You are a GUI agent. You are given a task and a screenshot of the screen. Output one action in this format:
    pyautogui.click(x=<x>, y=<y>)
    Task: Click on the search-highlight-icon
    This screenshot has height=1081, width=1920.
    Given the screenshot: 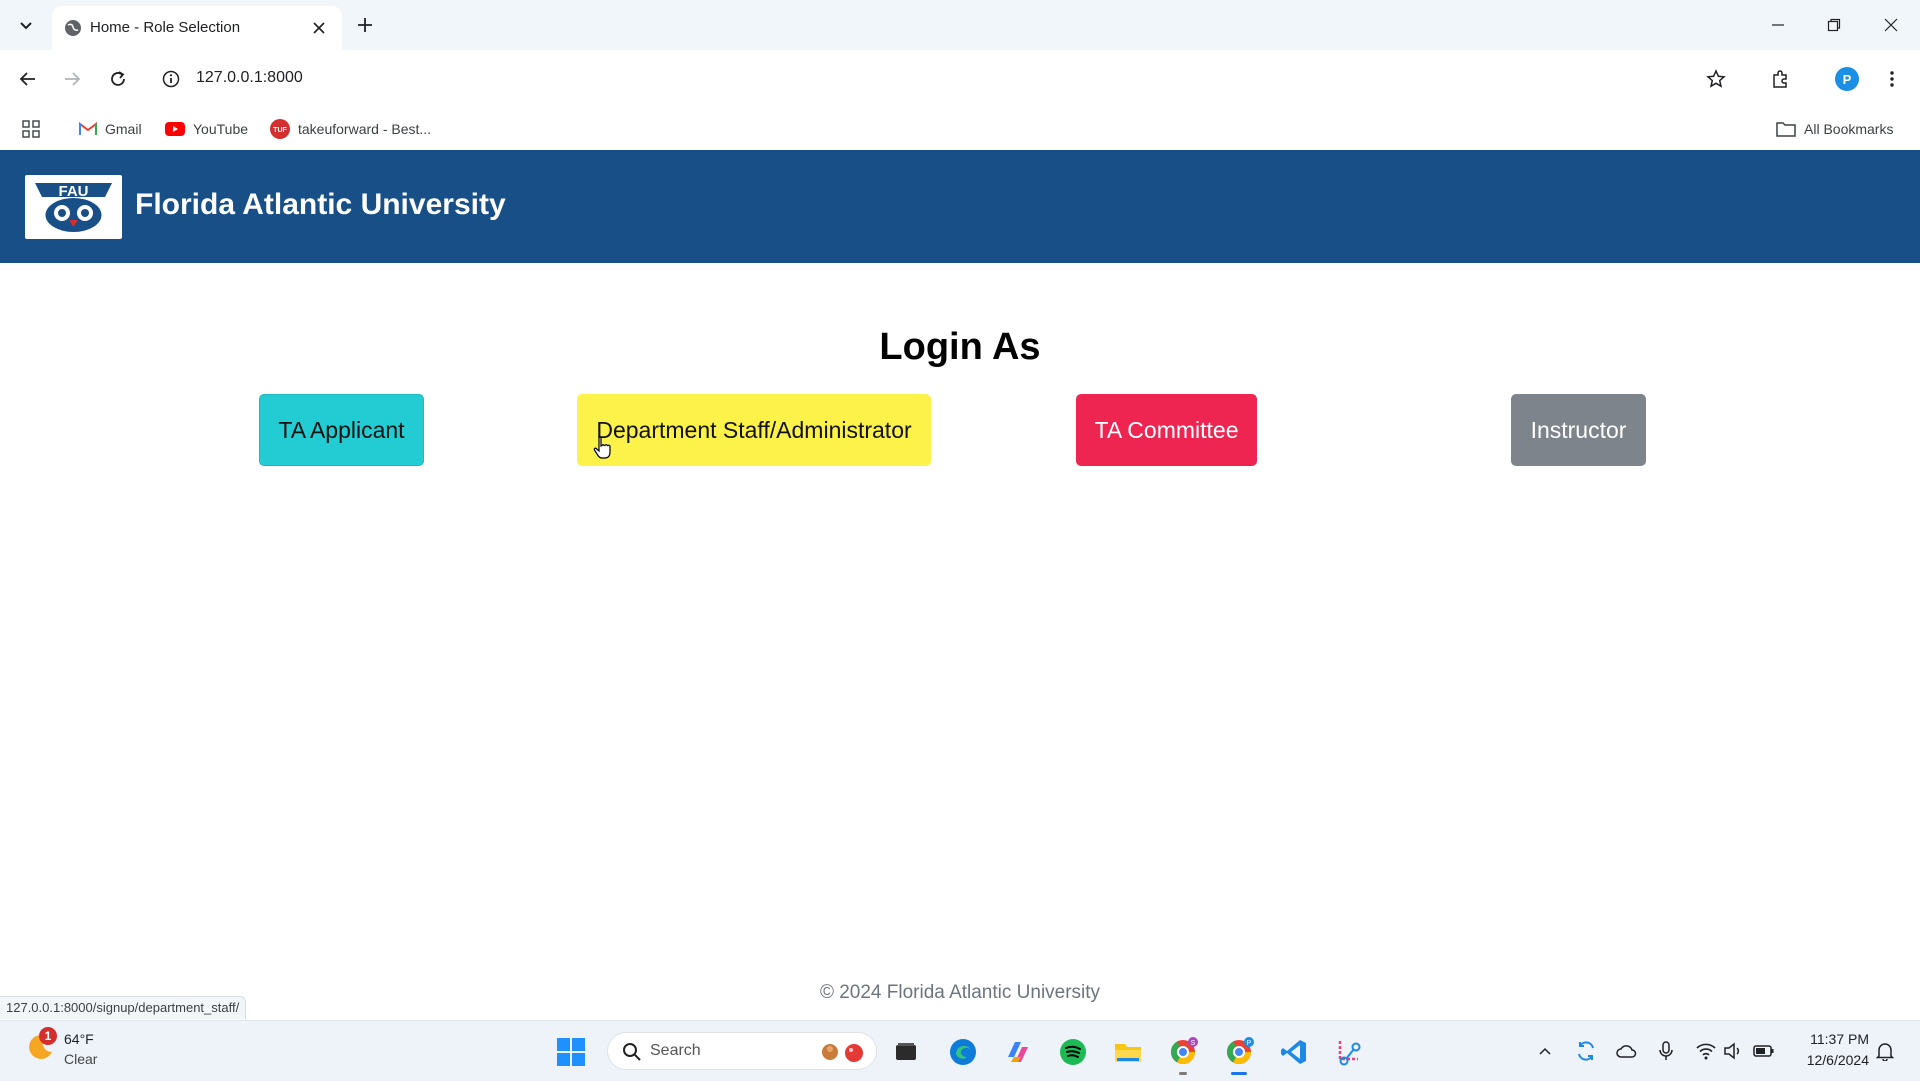 What is the action you would take?
    pyautogui.click(x=842, y=1052)
    